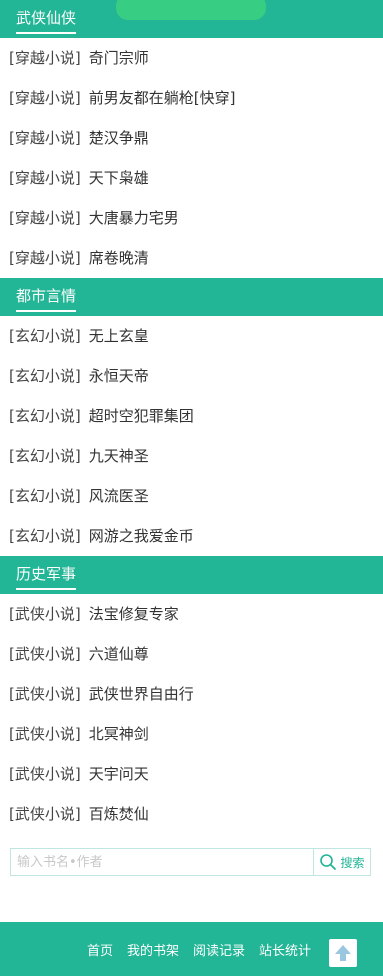 This screenshot has height=976, width=383. What do you see at coordinates (191, 58) in the screenshot?
I see `list-item: [穿越小说] 奇门宗师` at bounding box center [191, 58].